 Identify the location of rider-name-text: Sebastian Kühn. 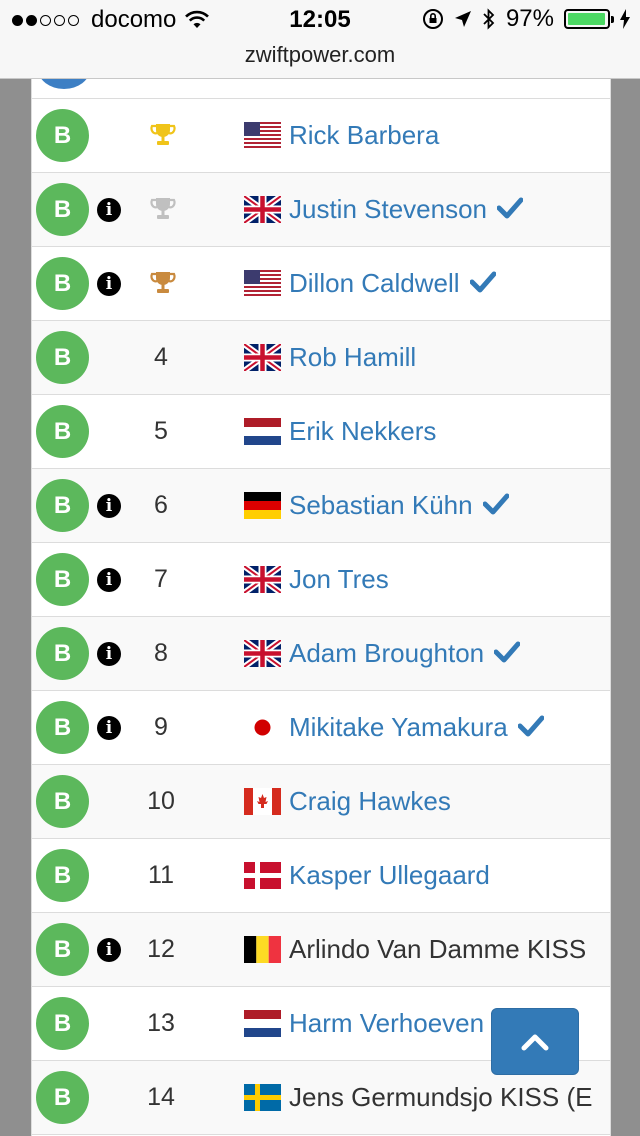
(381, 505).